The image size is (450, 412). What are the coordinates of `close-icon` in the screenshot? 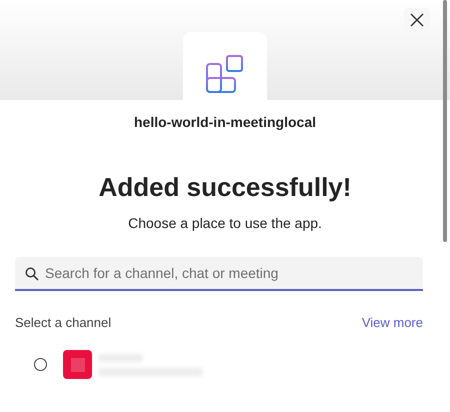 It's located at (417, 20).